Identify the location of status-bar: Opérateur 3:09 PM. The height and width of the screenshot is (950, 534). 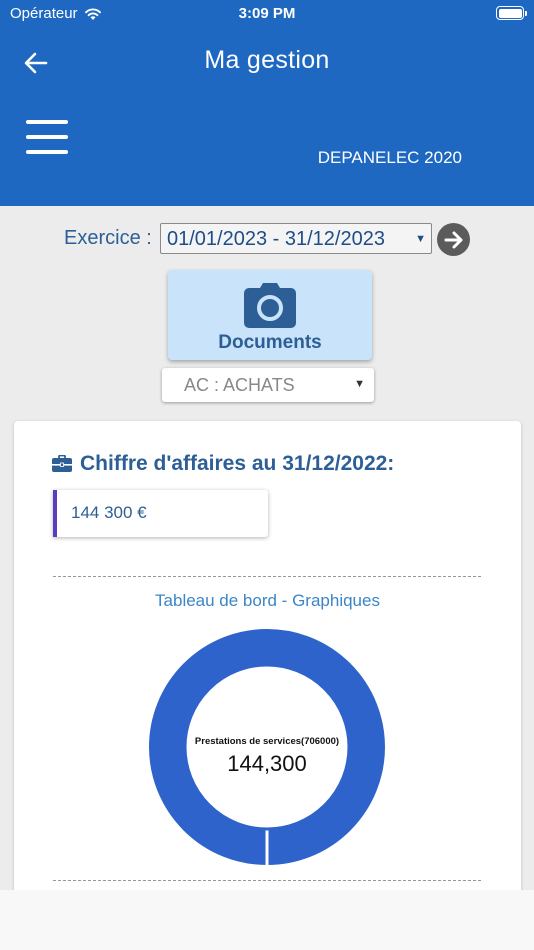
(267, 14).